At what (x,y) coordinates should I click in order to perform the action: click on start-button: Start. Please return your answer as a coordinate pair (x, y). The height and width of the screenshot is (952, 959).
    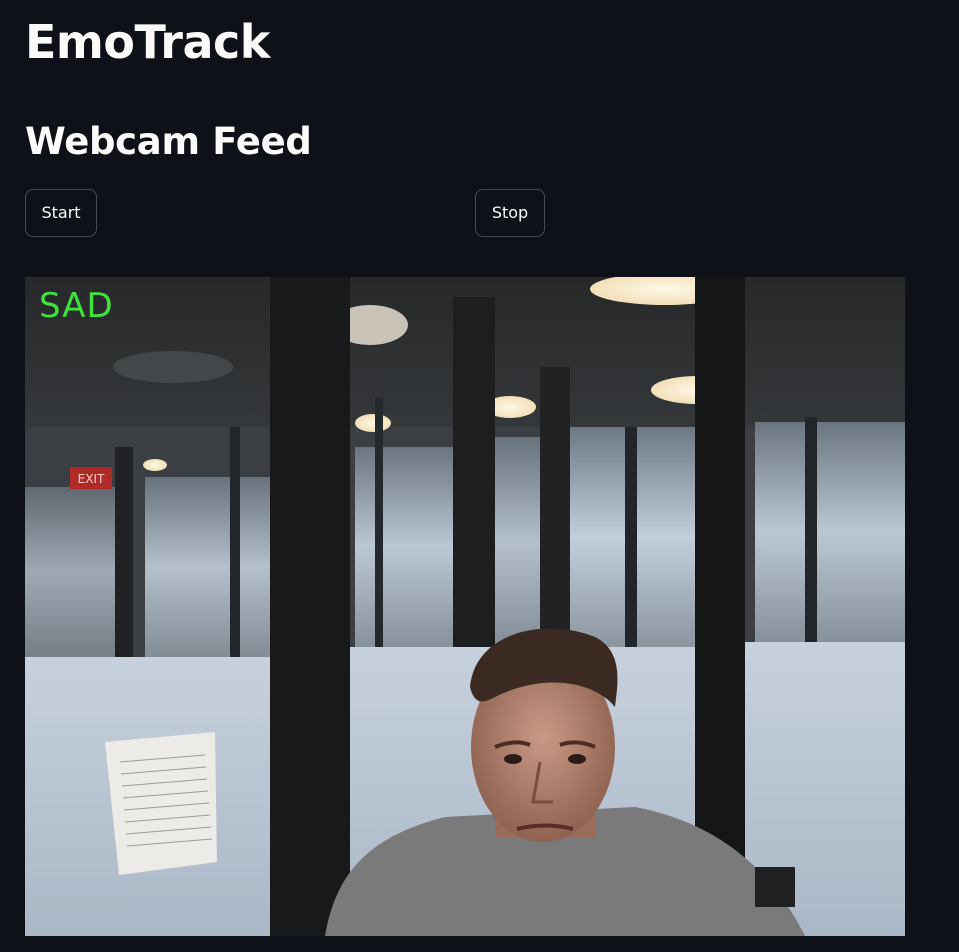
    Looking at the image, I should click on (61, 213).